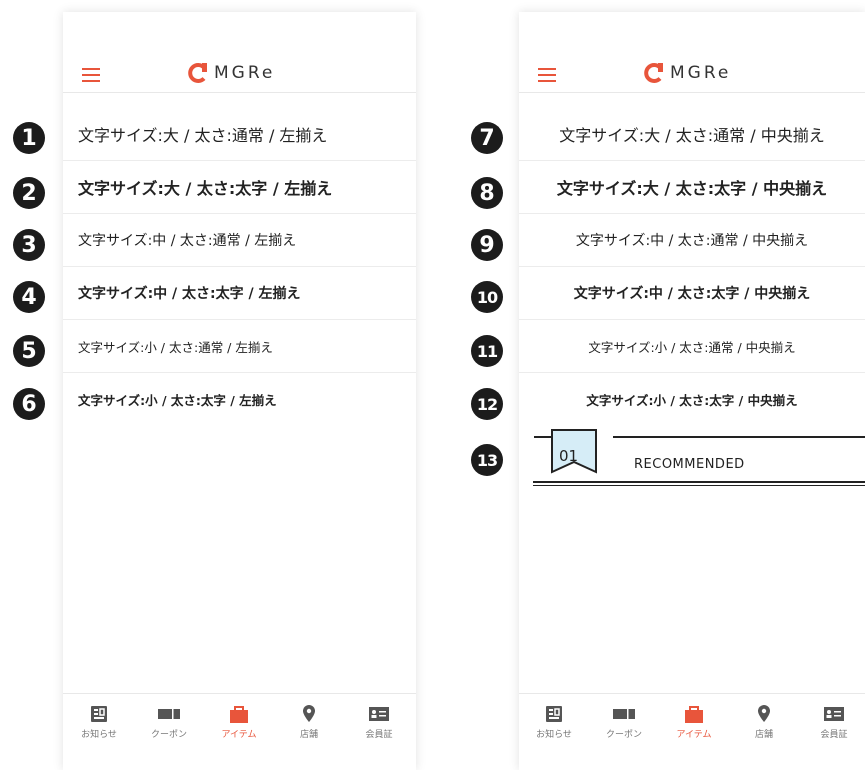 The height and width of the screenshot is (770, 865). I want to click on row-text: 文字サイズ:大 / 太さ:太字 / 左揃え, so click(205, 188).